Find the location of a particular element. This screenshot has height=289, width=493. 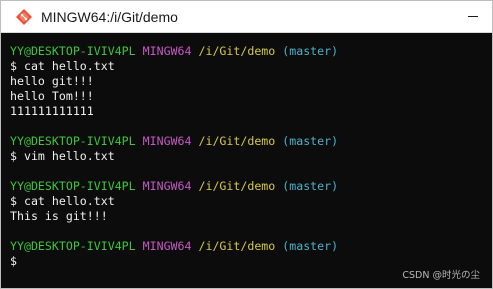

output-line: hello git!!! is located at coordinates (52, 81).